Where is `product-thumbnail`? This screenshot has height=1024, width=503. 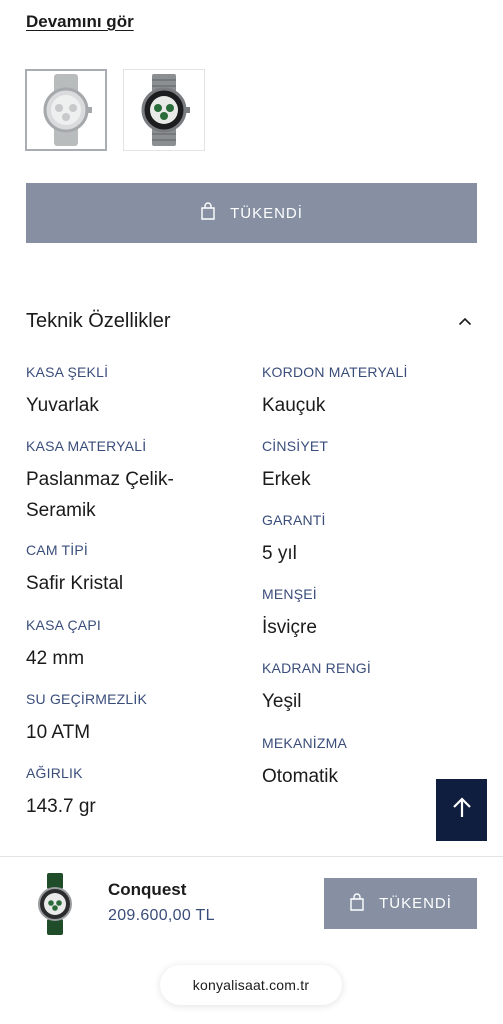 product-thumbnail is located at coordinates (55, 904).